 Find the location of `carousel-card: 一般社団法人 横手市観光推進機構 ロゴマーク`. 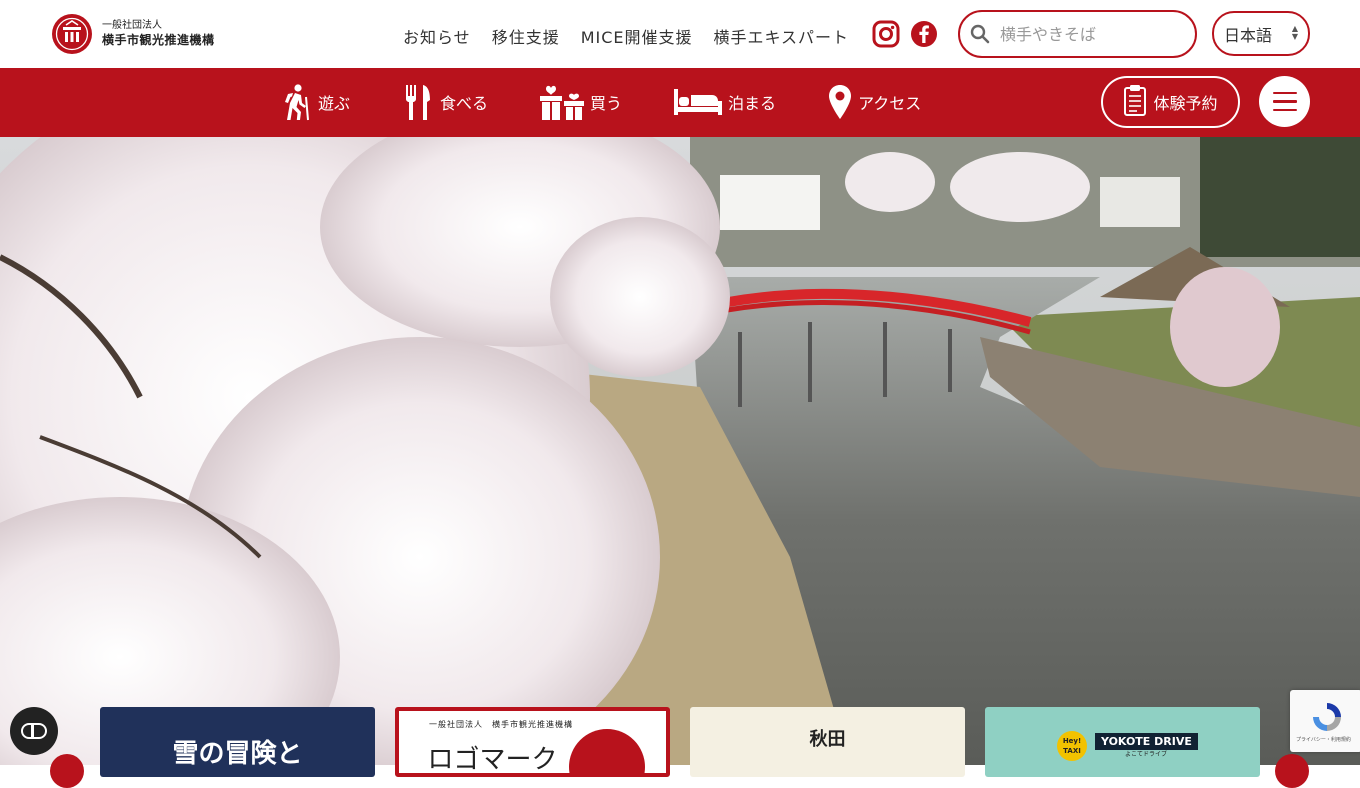

carousel-card: 一般社団法人 横手市観光推進機構 ロゴマーク is located at coordinates (532, 742).